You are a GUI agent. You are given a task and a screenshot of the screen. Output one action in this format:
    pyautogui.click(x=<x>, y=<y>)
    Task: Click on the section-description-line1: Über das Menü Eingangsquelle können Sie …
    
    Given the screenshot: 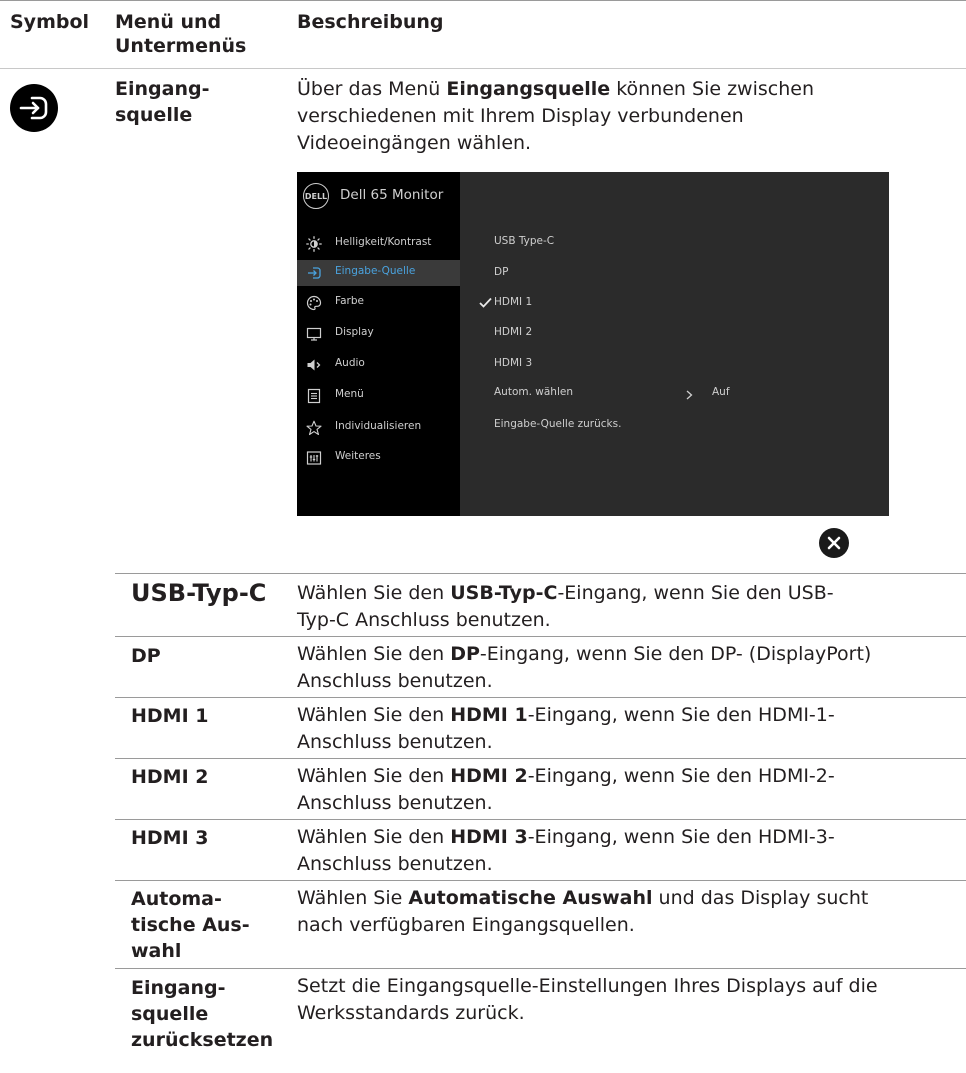 What is the action you would take?
    pyautogui.click(x=555, y=89)
    